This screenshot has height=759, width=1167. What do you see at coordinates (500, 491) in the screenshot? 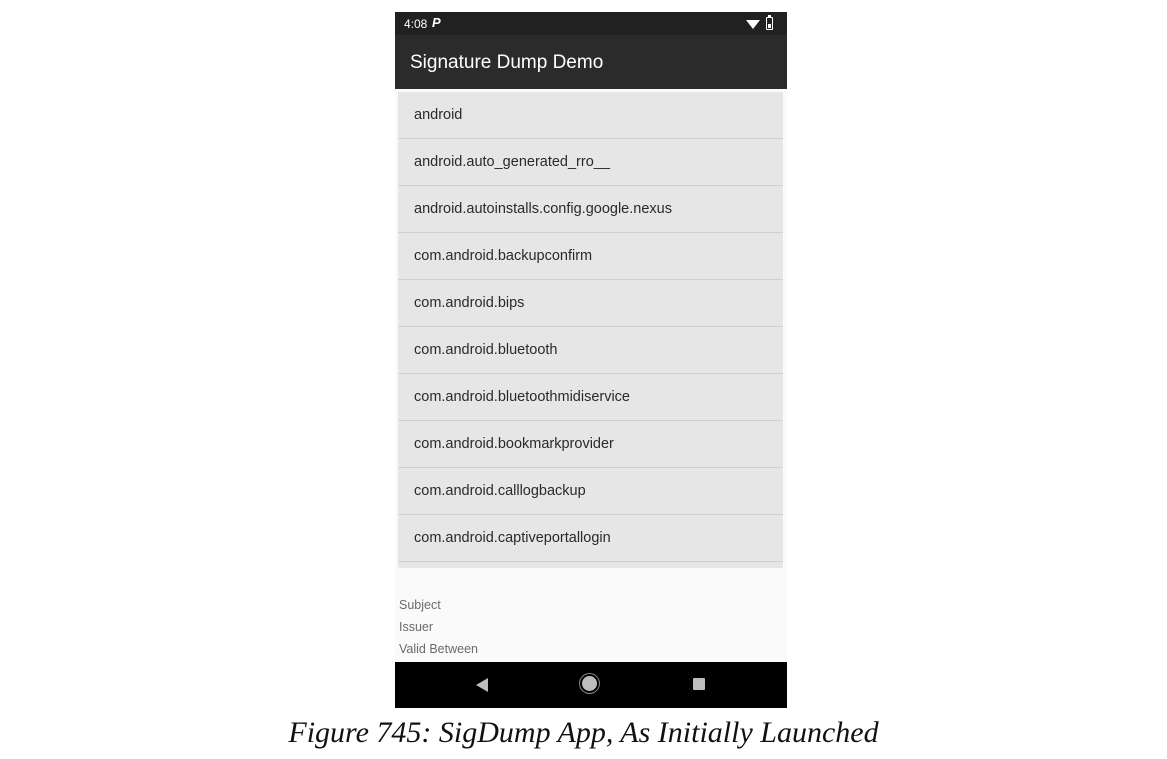
I see `package-name: com.android.calllogbackup` at bounding box center [500, 491].